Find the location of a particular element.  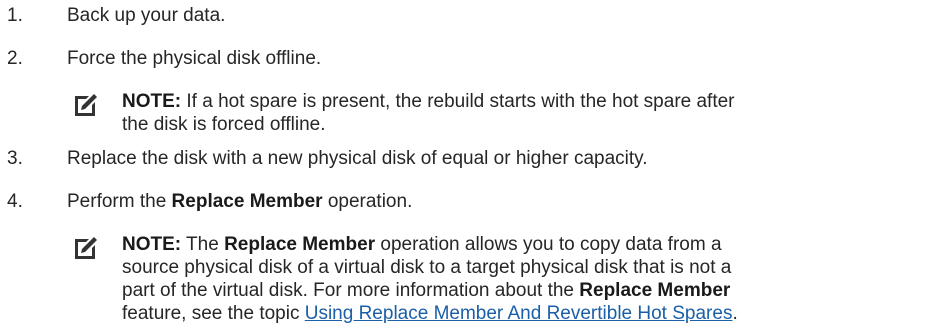

step-text: Force the physical disk offline. is located at coordinates (194, 58).